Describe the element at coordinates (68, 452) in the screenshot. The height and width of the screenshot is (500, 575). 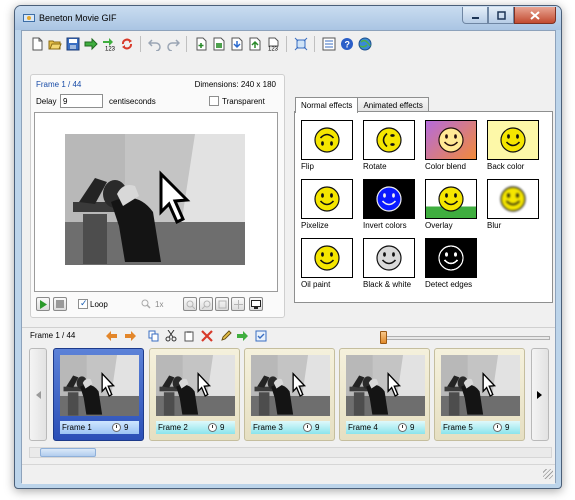
I see `scrollbar-thumb` at that location.